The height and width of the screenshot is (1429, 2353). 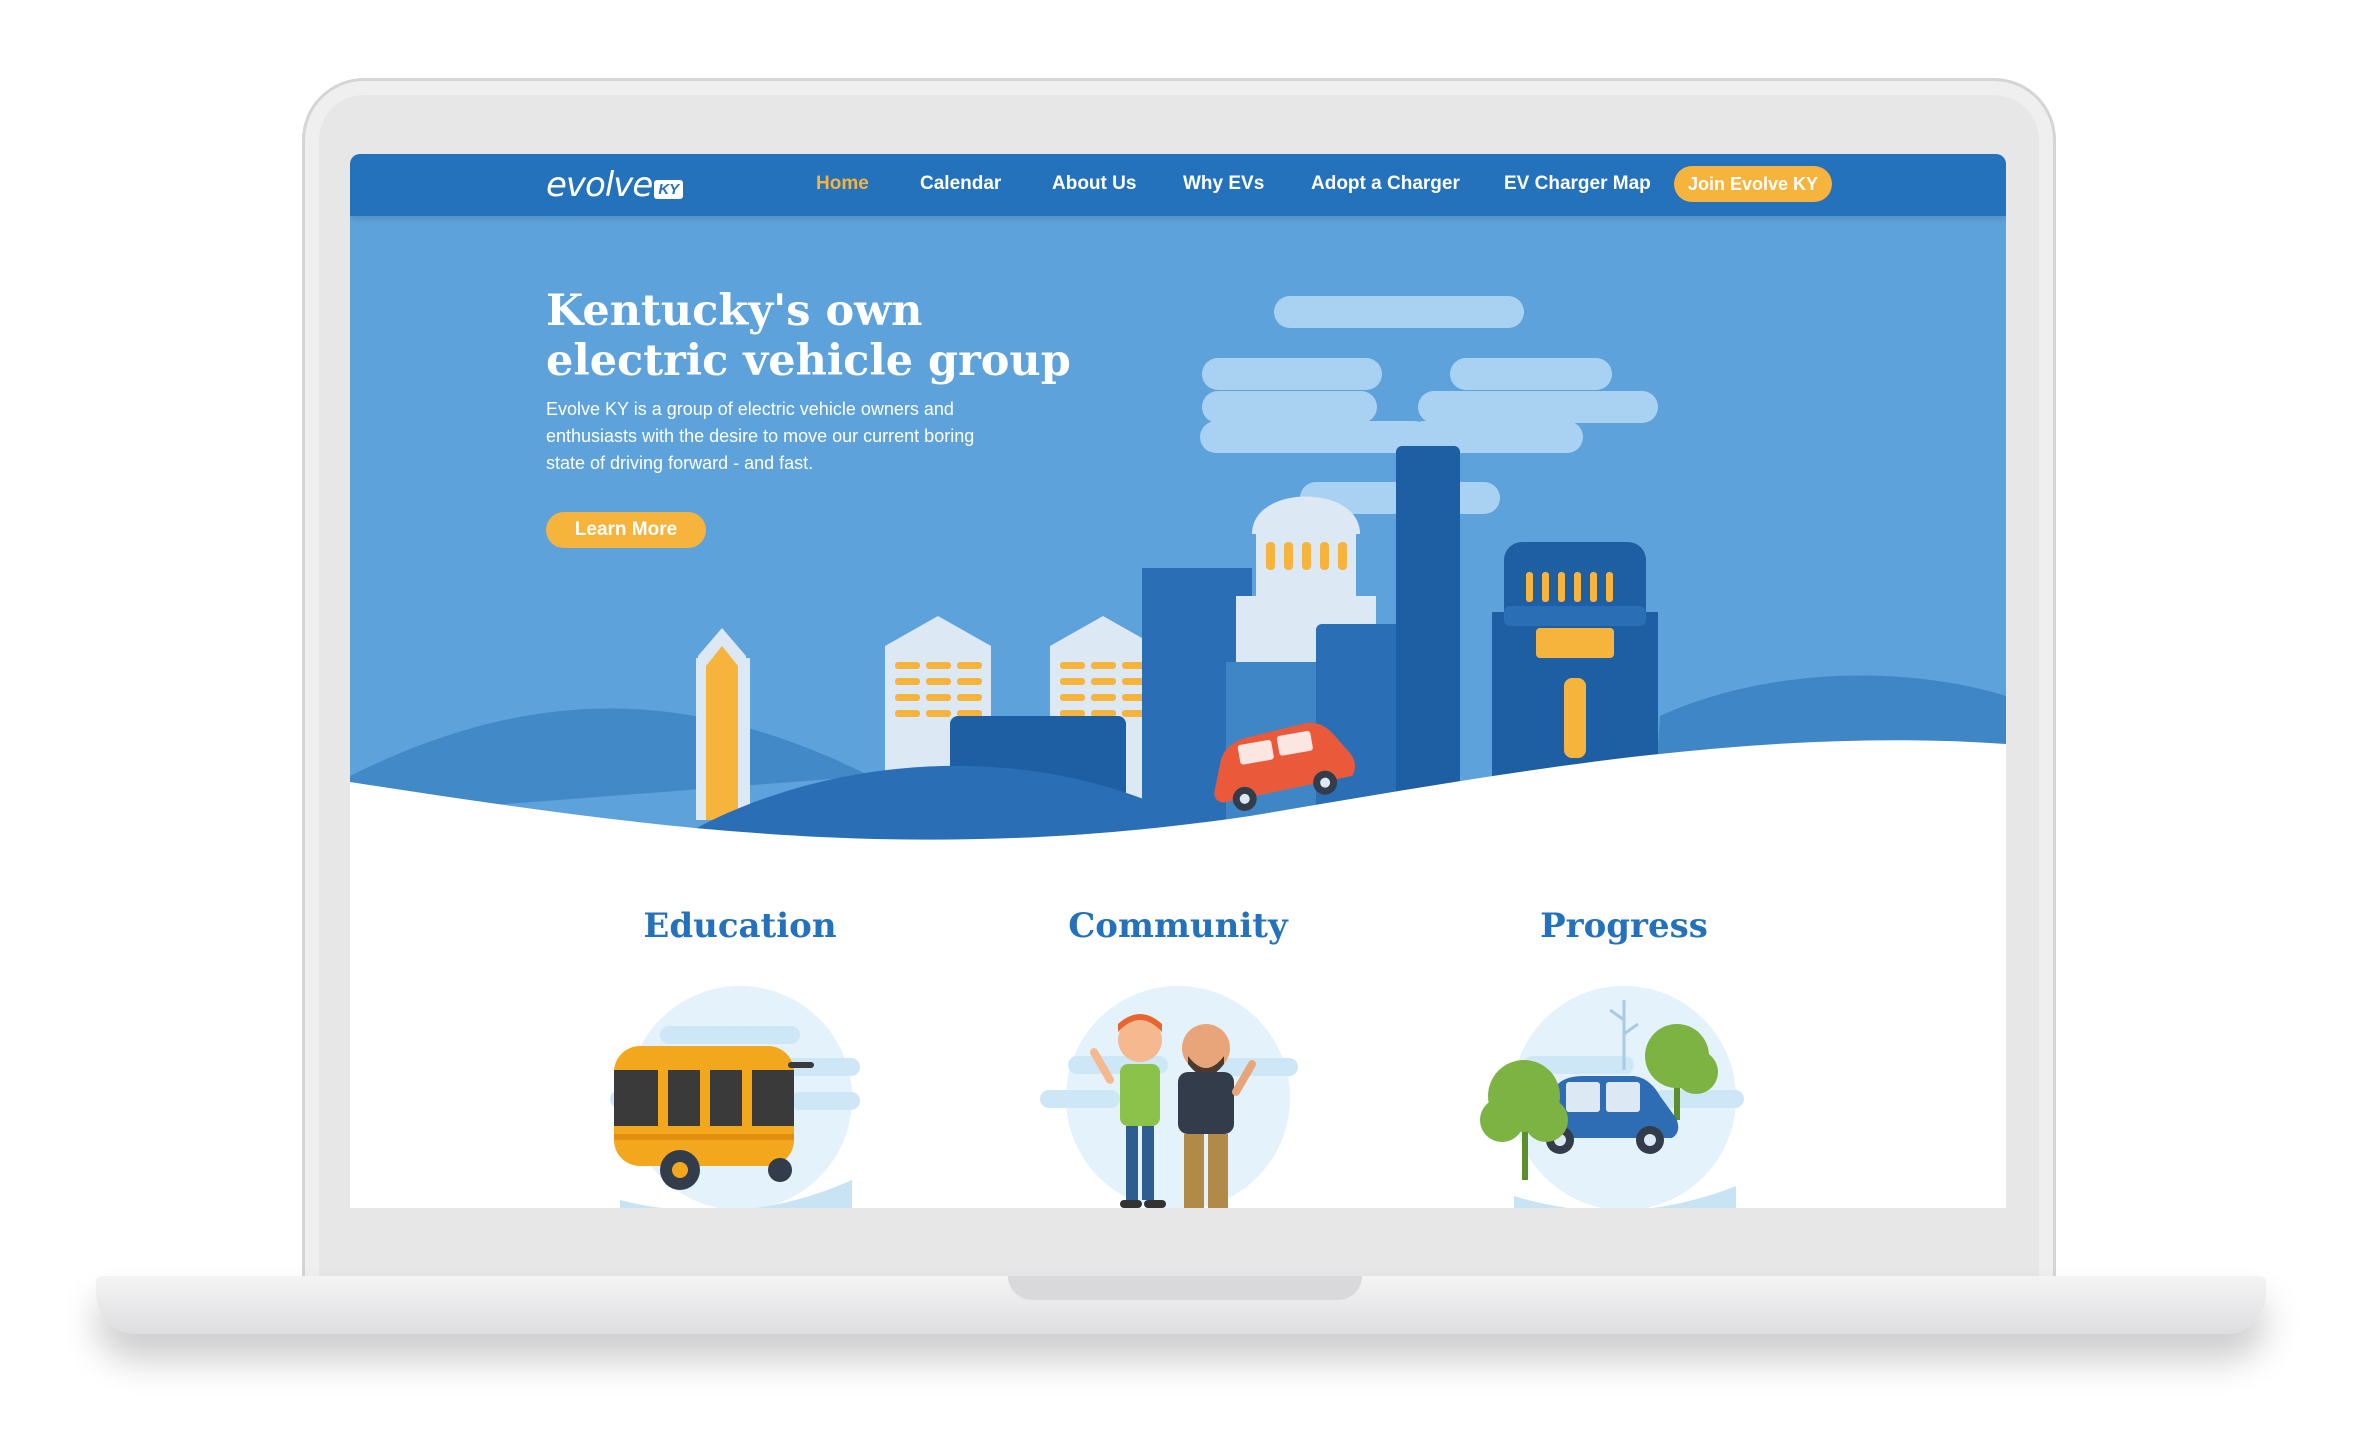 What do you see at coordinates (669, 189) in the screenshot?
I see `logo-ky-tag: KY` at bounding box center [669, 189].